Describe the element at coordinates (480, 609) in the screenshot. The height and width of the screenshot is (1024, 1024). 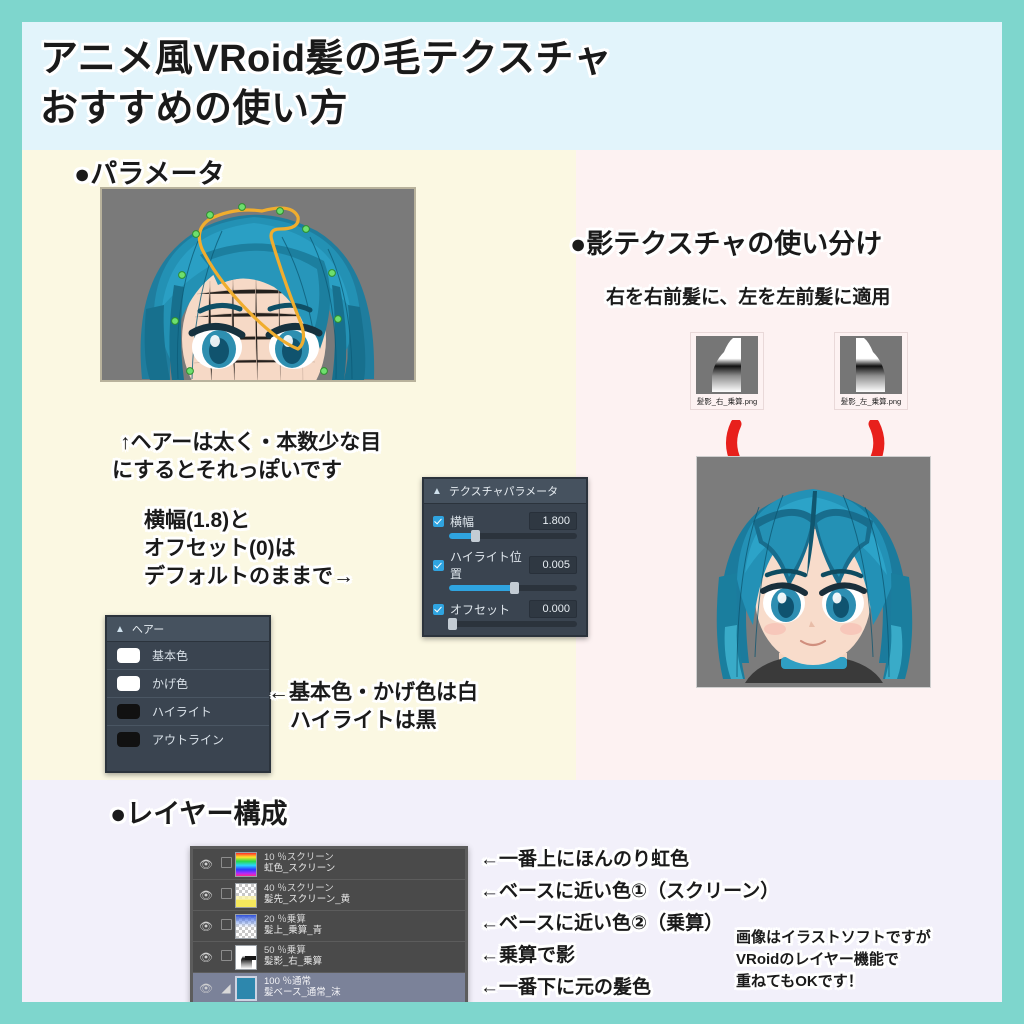
I see `param-label-offset: オフセット` at that location.